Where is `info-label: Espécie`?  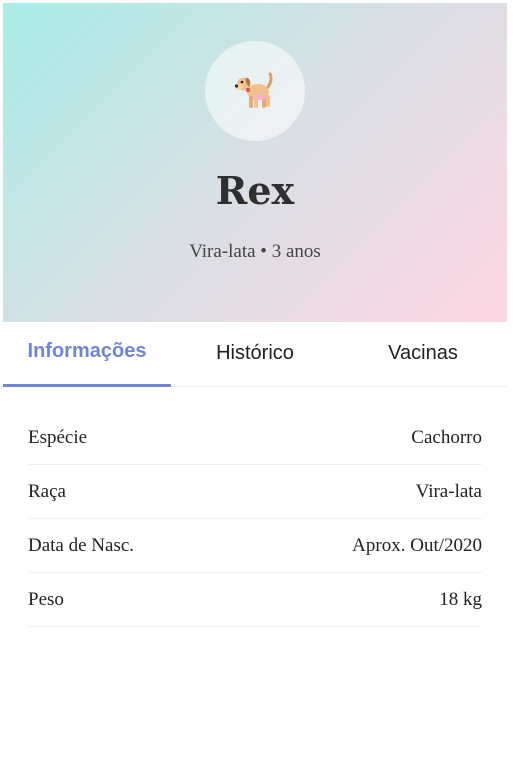 info-label: Espécie is located at coordinates (58, 437).